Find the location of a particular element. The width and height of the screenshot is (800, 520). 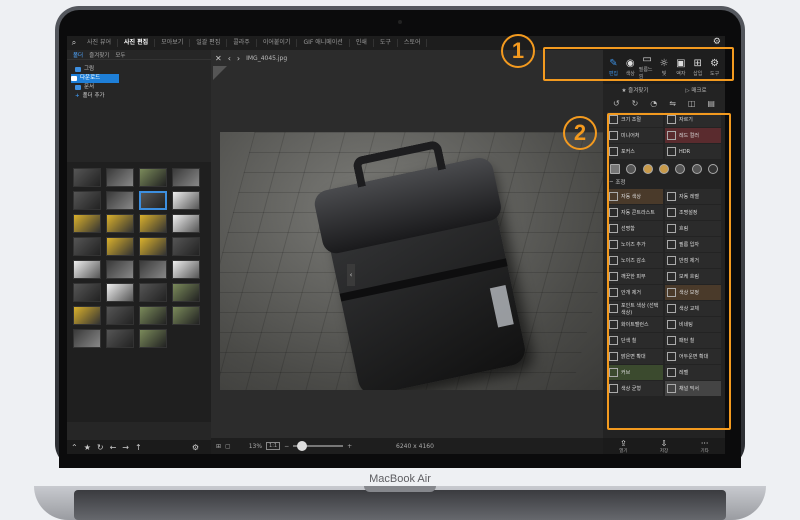

left-bottom-toolbar: ⌃ ★ ↻ ← → ↑ ⚙ is located at coordinates (139, 447).